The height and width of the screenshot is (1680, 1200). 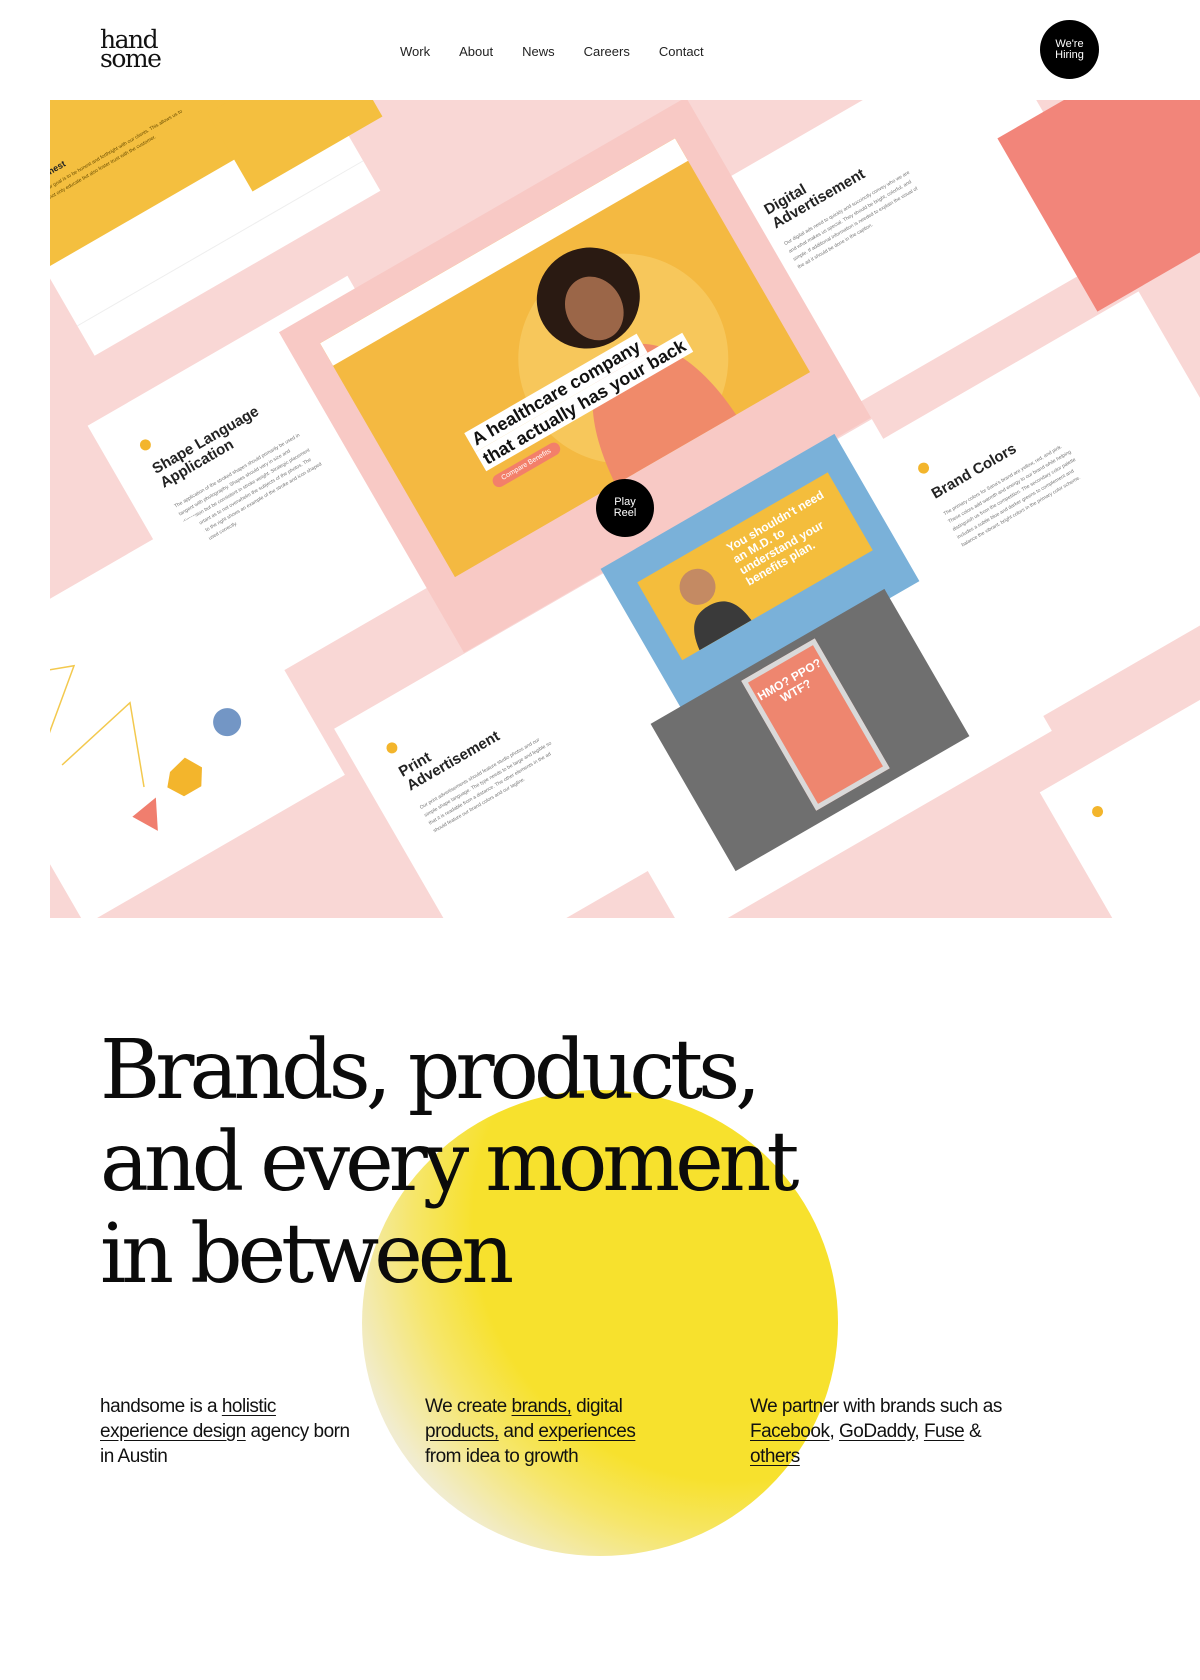 What do you see at coordinates (834, 1431) in the screenshot?
I see `col3-sep-1: ,` at bounding box center [834, 1431].